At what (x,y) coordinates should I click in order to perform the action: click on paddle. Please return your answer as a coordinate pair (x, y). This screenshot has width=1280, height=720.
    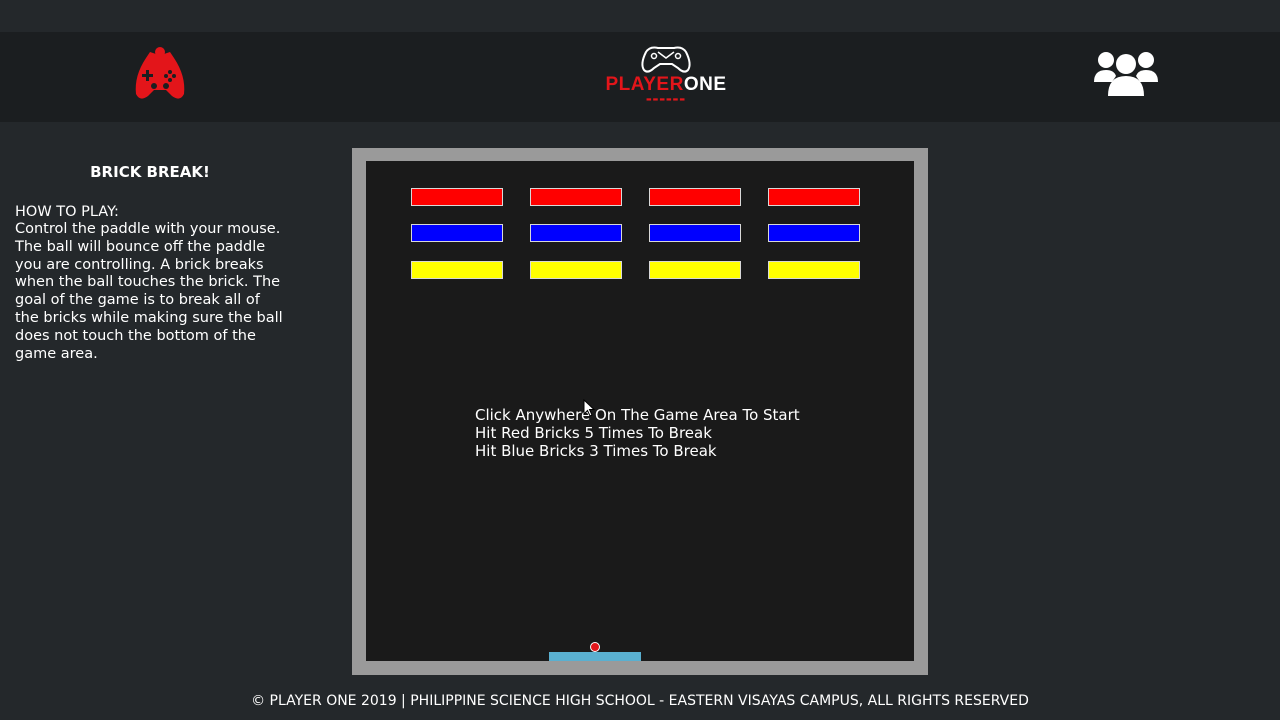
    Looking at the image, I should click on (595, 656).